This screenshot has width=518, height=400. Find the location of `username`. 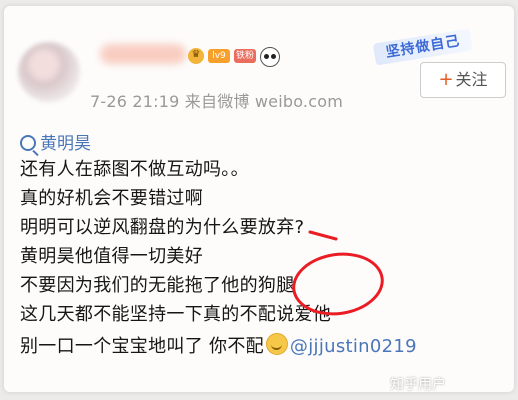

username is located at coordinates (143, 54).